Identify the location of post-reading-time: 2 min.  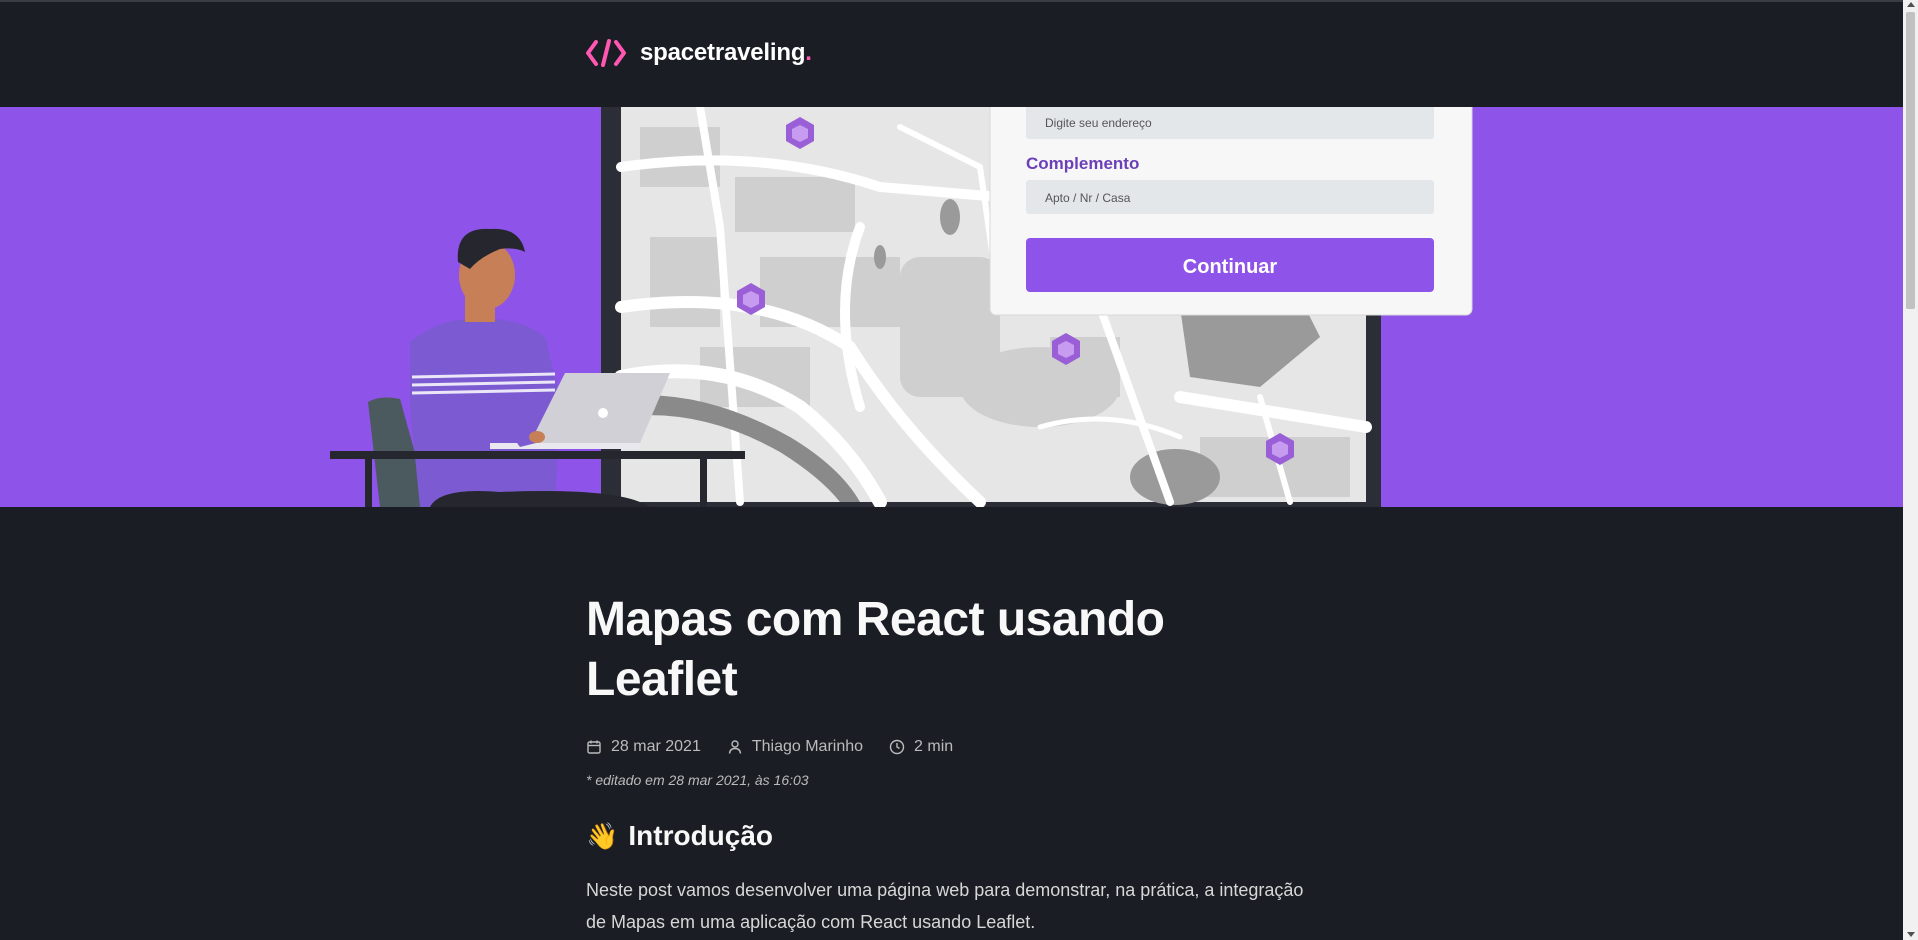
(921, 747).